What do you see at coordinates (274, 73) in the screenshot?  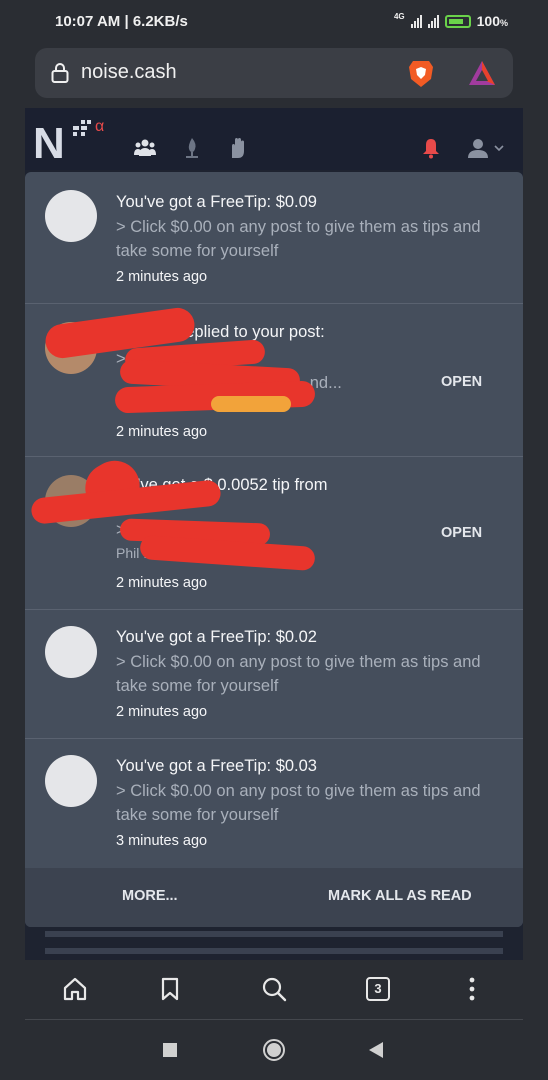 I see `address-bar: noise.cash` at bounding box center [274, 73].